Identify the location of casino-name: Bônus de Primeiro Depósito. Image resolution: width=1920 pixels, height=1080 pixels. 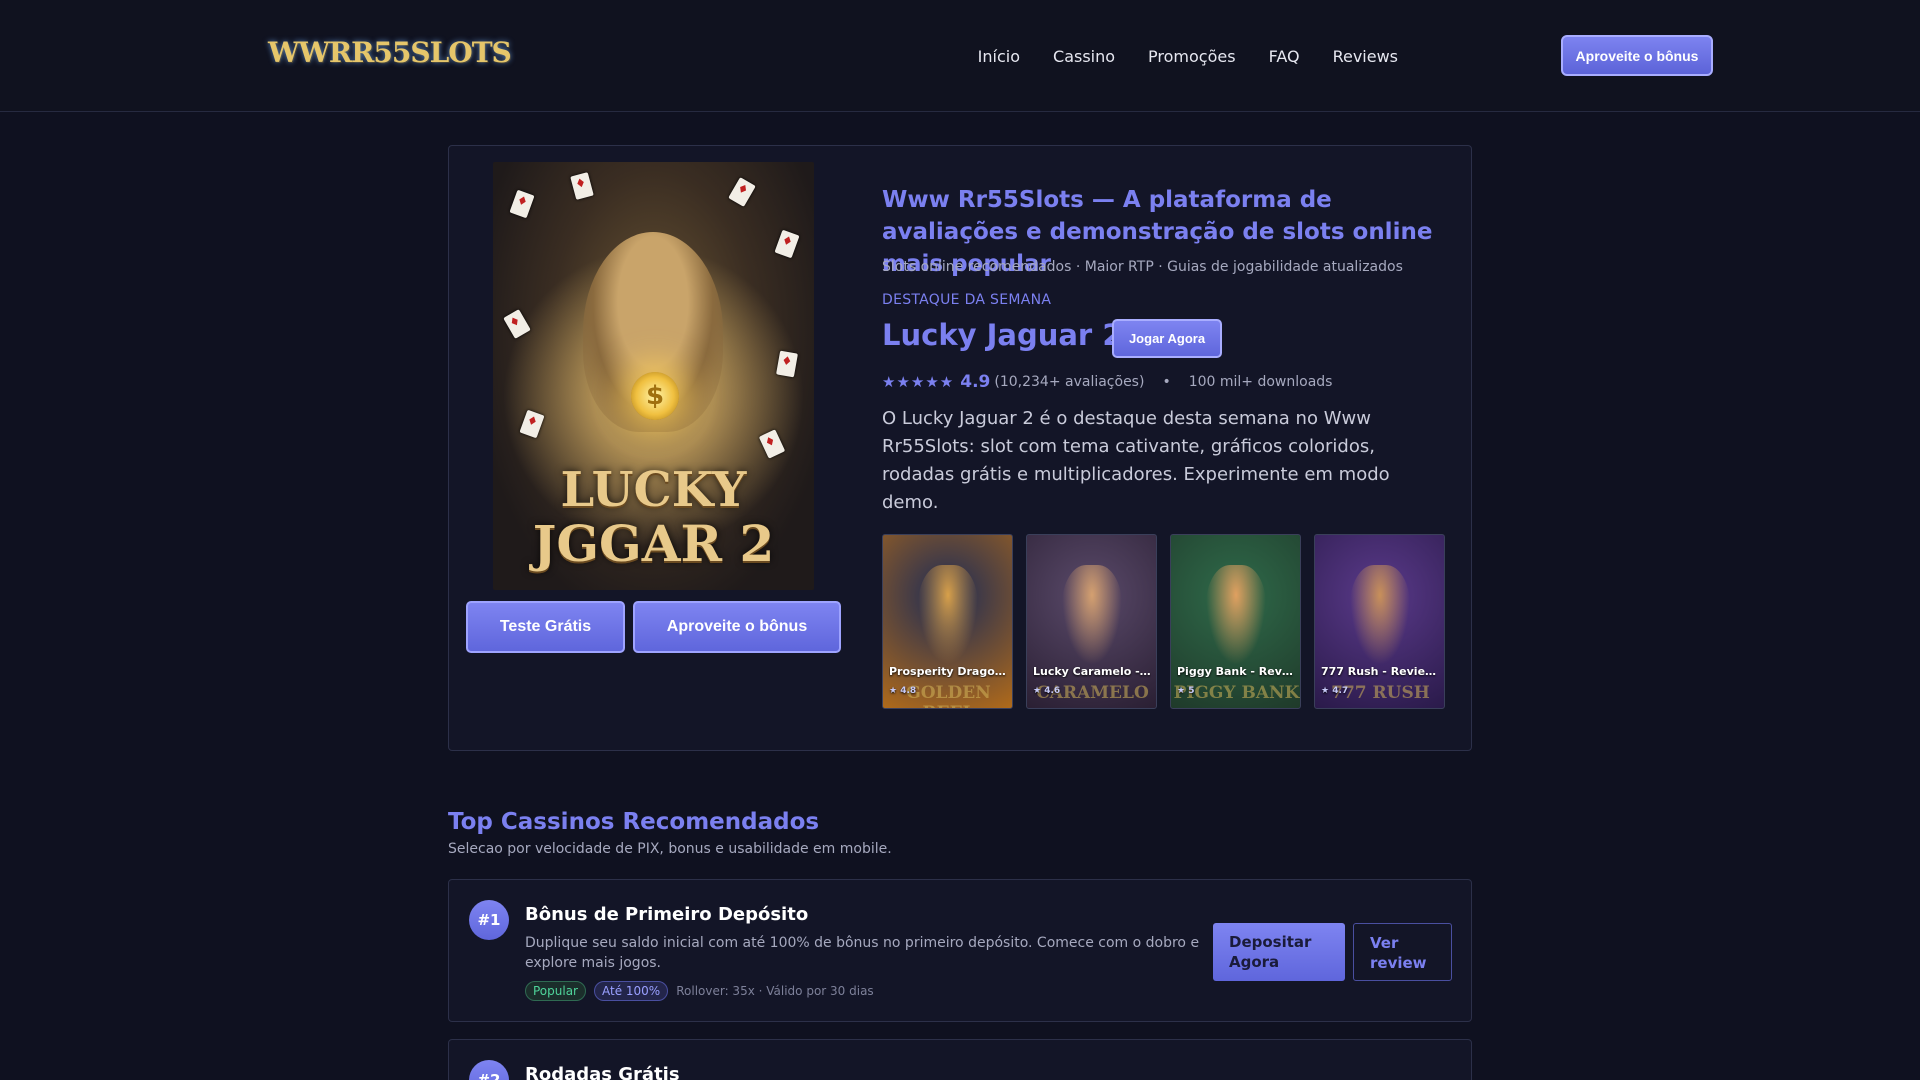
(667, 914).